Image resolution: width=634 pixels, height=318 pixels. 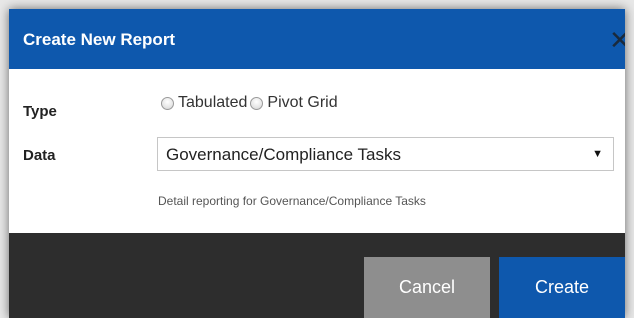 What do you see at coordinates (427, 287) in the screenshot?
I see `cancel-button: Cancel` at bounding box center [427, 287].